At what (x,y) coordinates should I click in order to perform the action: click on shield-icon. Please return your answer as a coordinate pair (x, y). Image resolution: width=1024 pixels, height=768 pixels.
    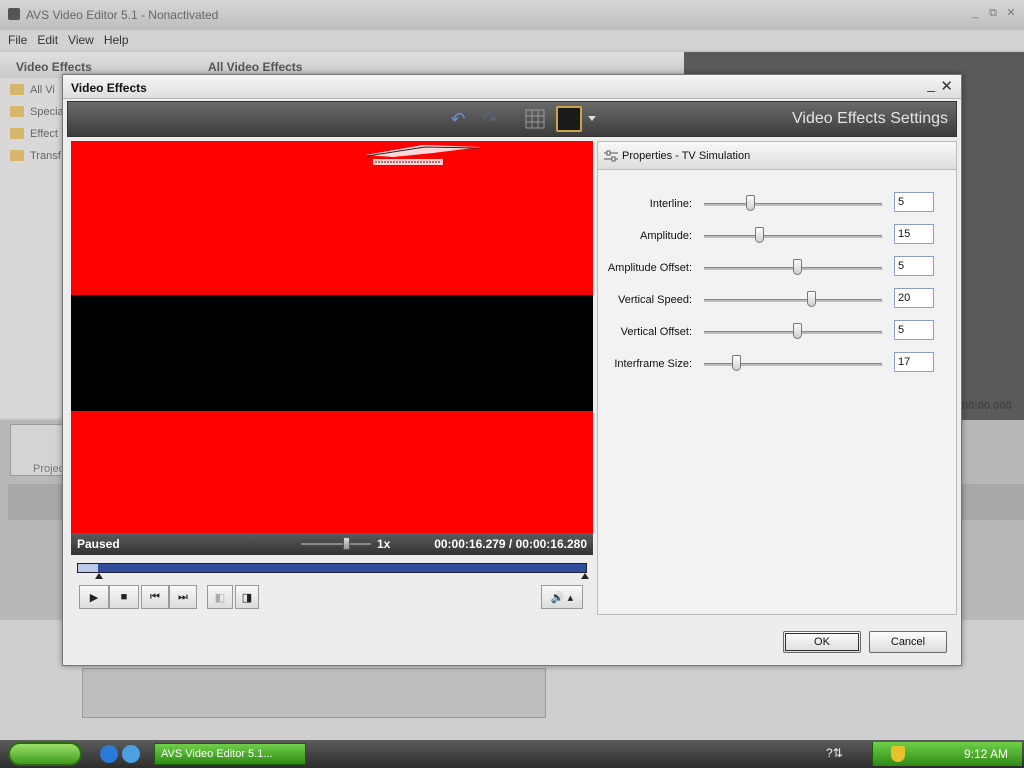
    Looking at the image, I should click on (898, 754).